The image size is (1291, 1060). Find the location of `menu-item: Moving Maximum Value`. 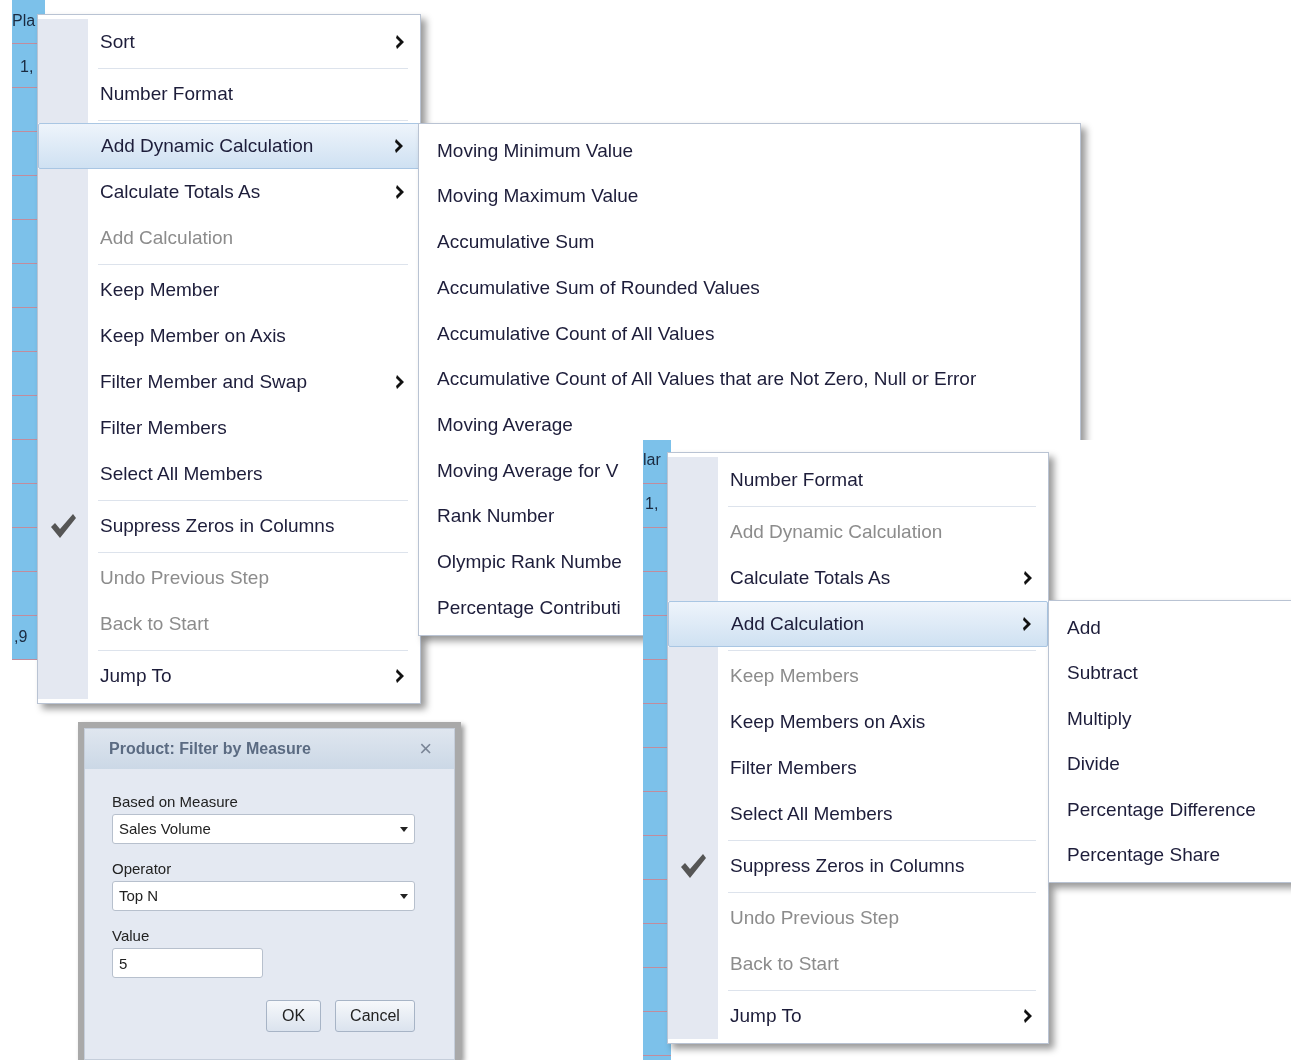

menu-item: Moving Maximum Value is located at coordinates (531, 196).